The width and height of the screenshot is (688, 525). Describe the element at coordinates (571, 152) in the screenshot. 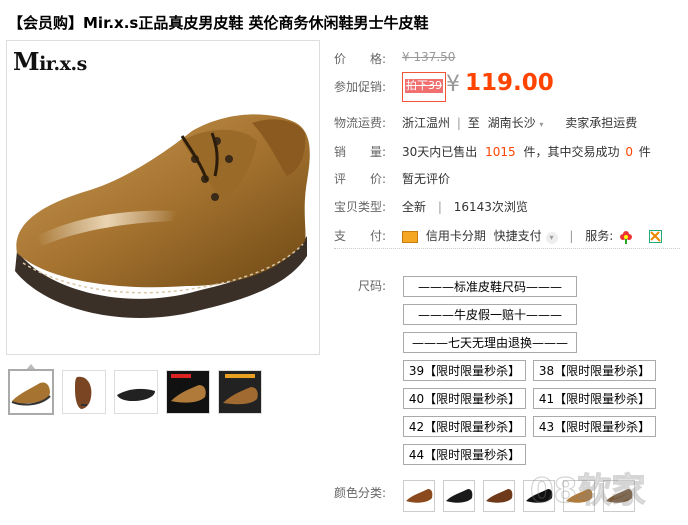

I see `sales-unit: 件，其中交易成功` at that location.